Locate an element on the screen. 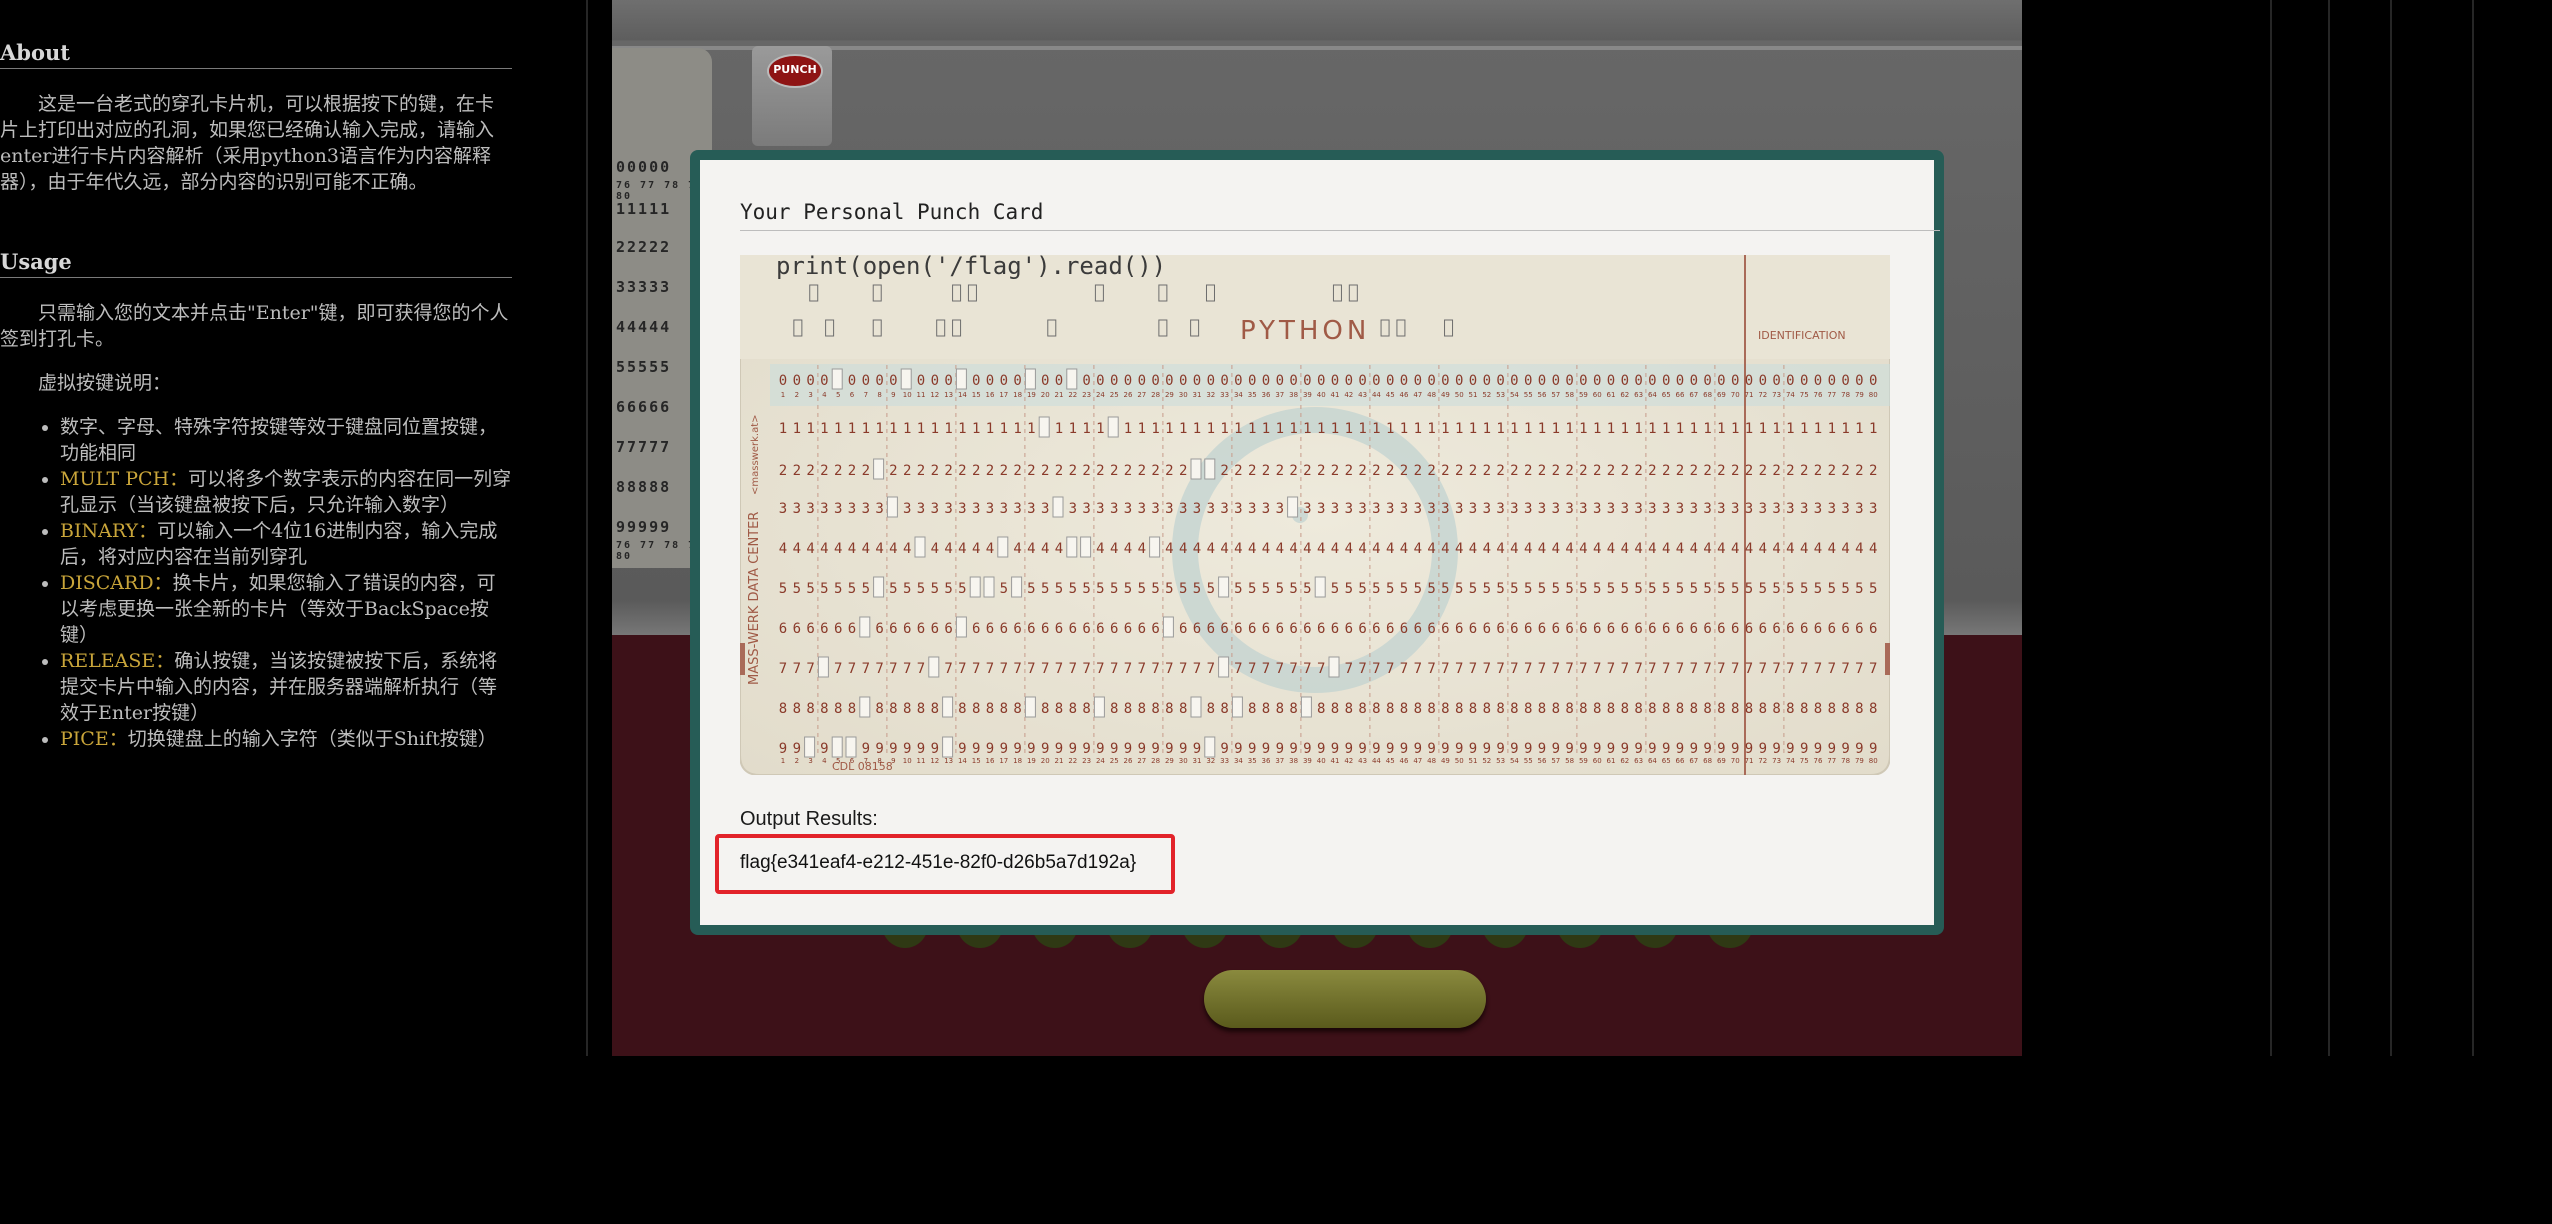  divider is located at coordinates (2473, 528).